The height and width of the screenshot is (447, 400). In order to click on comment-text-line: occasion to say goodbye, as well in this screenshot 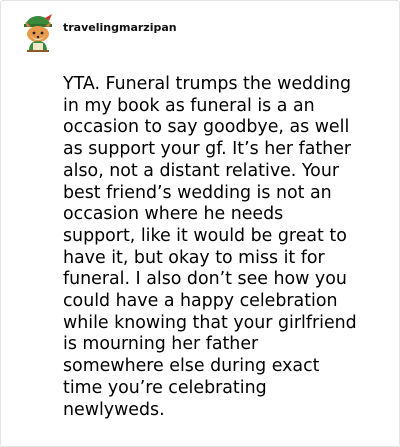, I will do `click(206, 127)`.